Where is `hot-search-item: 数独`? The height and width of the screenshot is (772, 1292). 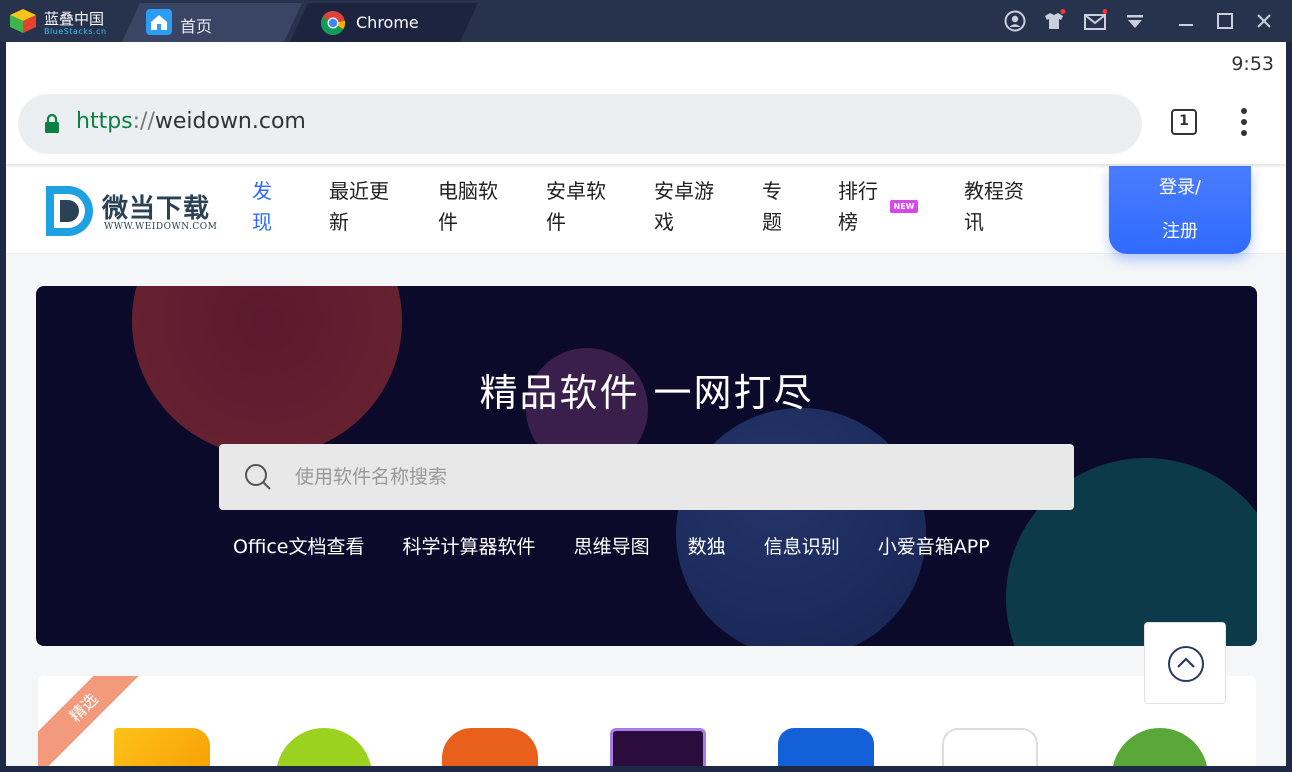
hot-search-item: 数独 is located at coordinates (707, 545).